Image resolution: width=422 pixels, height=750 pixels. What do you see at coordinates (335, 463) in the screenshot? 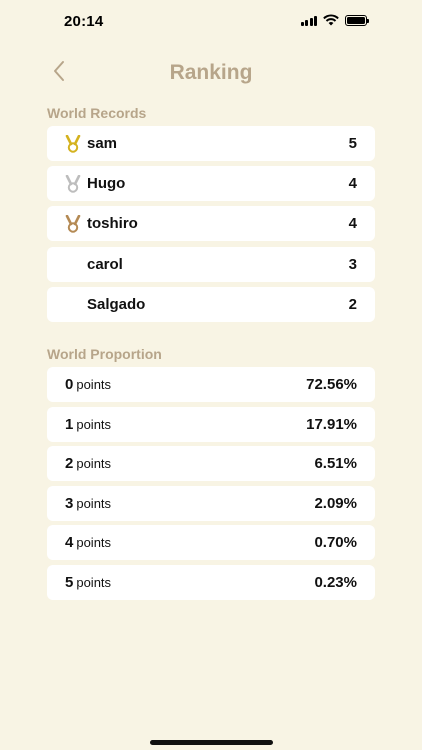
I see `proportion-percent: 6.51%` at bounding box center [335, 463].